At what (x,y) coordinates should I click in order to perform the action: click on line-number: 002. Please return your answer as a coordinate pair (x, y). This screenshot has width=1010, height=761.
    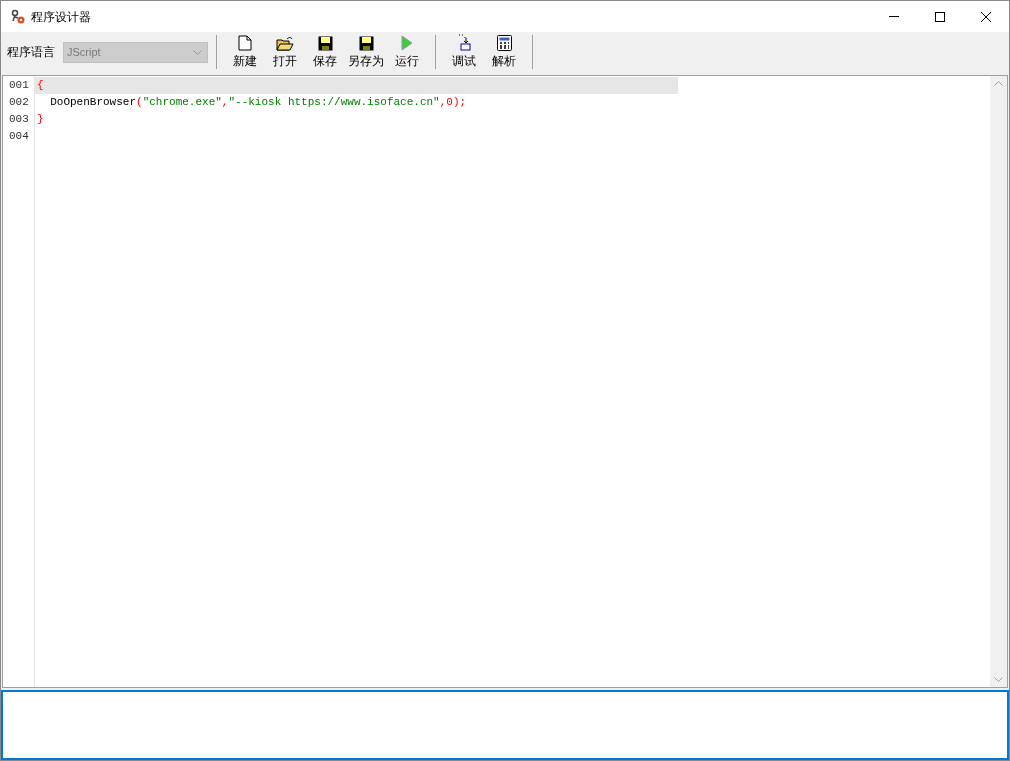
    Looking at the image, I should click on (19, 102).